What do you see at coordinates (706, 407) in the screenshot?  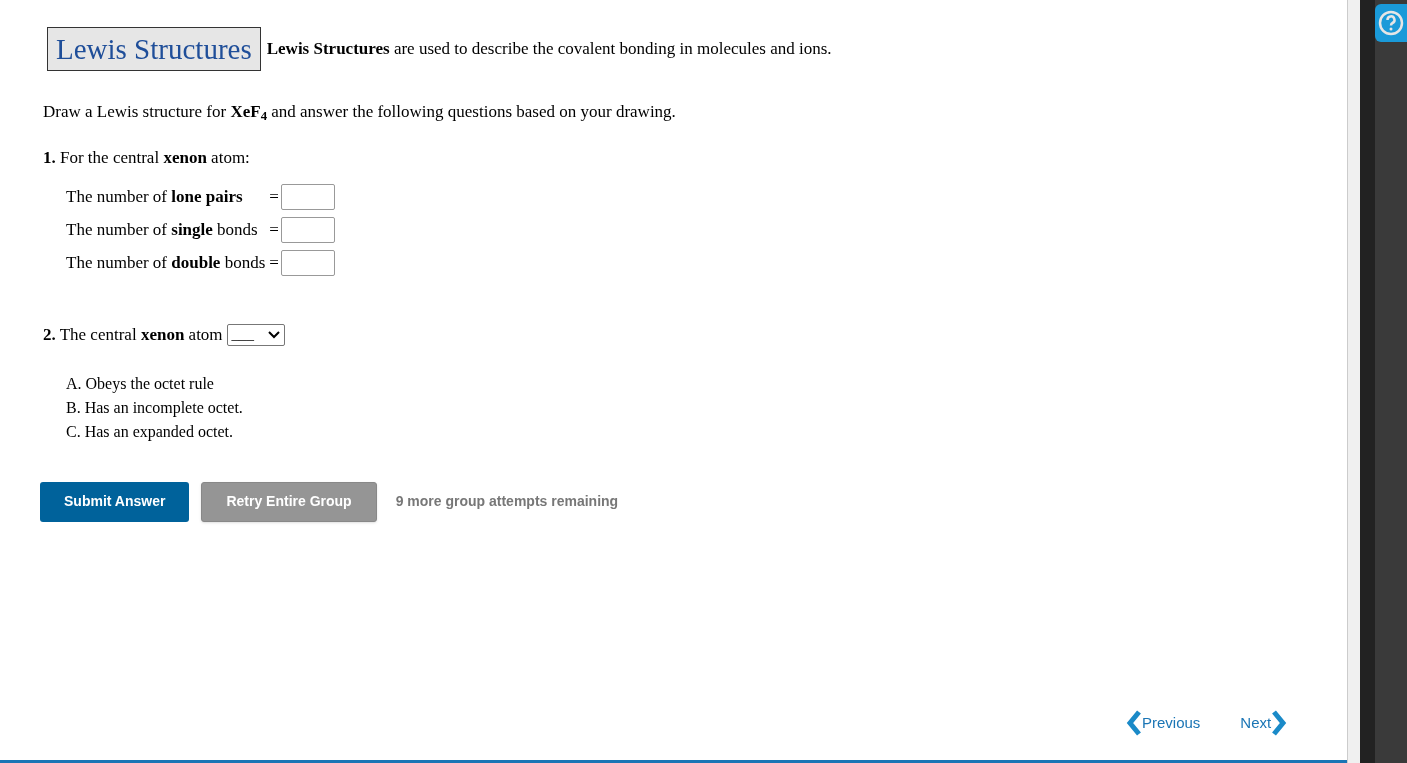 I see `answer-option: B. Has an incomplete octet.` at bounding box center [706, 407].